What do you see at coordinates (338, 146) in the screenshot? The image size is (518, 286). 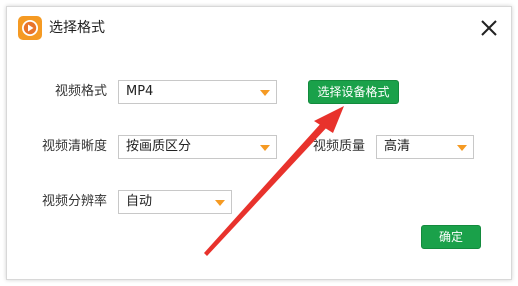 I see `video-quality-label: 视频质量` at bounding box center [338, 146].